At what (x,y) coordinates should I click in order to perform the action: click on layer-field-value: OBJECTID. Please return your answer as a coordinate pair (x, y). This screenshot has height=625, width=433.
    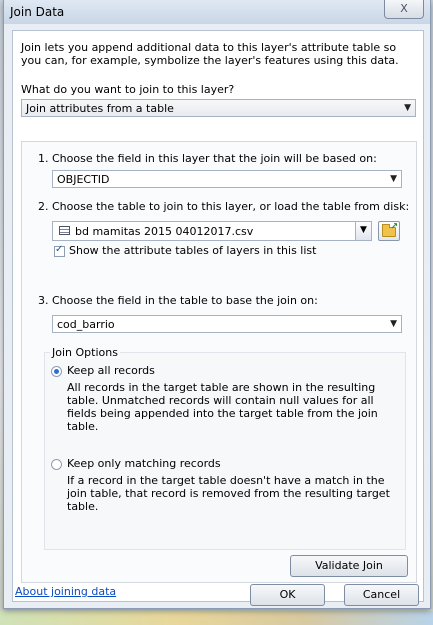
    Looking at the image, I should click on (83, 179).